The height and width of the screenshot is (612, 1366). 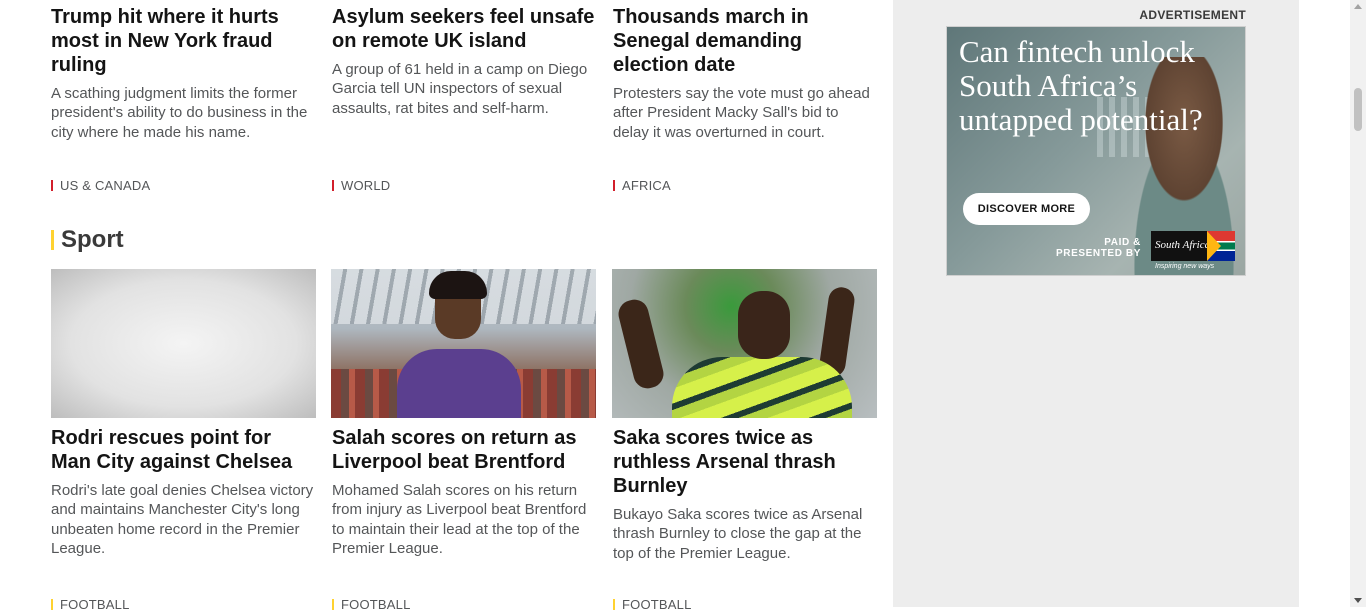 What do you see at coordinates (764, 325) in the screenshot?
I see `player-head-graphic` at bounding box center [764, 325].